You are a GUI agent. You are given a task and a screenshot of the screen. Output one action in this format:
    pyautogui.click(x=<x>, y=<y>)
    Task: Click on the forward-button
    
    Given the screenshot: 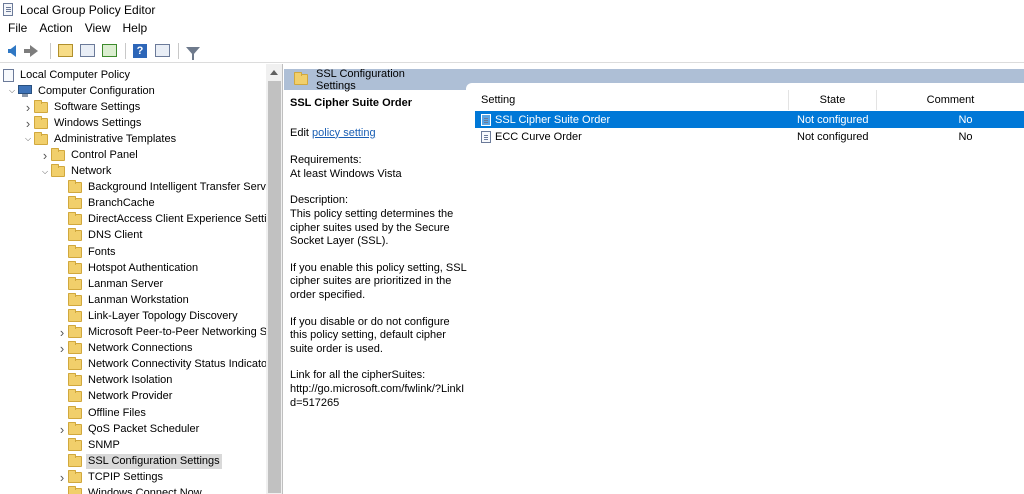 What is the action you would take?
    pyautogui.click(x=34, y=51)
    